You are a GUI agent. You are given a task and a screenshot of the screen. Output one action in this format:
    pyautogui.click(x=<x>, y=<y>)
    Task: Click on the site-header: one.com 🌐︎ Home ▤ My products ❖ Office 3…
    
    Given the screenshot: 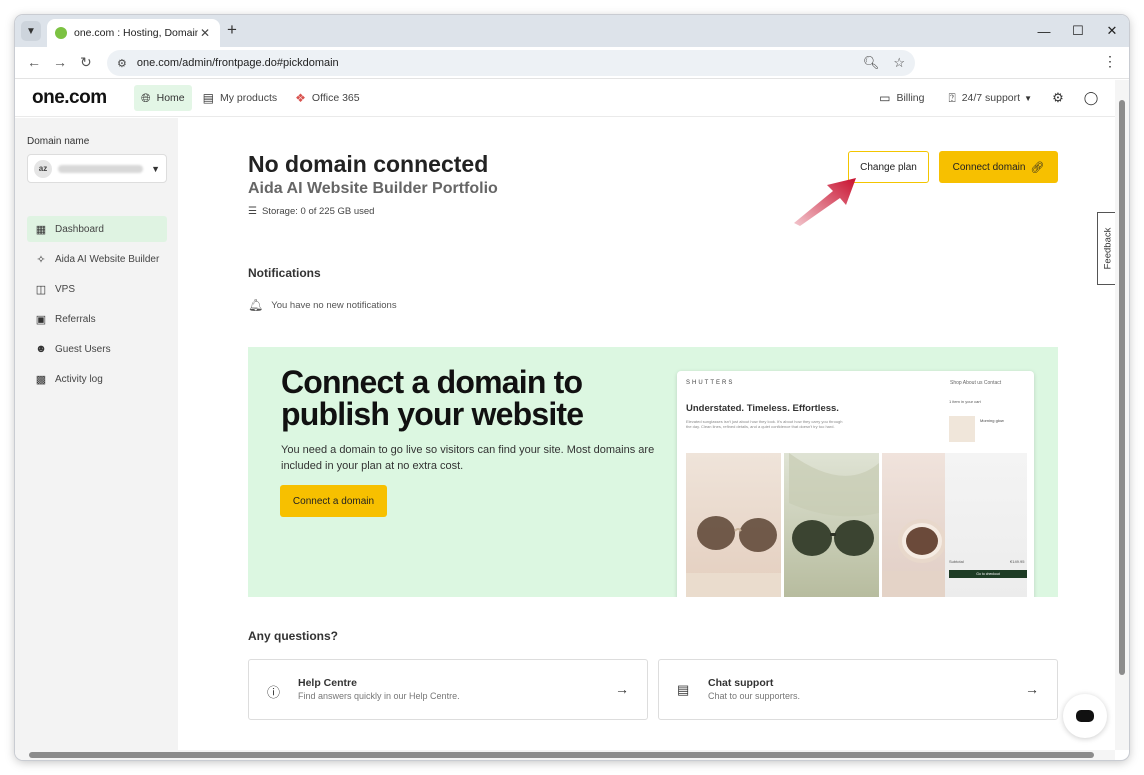 What is the action you would take?
    pyautogui.click(x=565, y=98)
    